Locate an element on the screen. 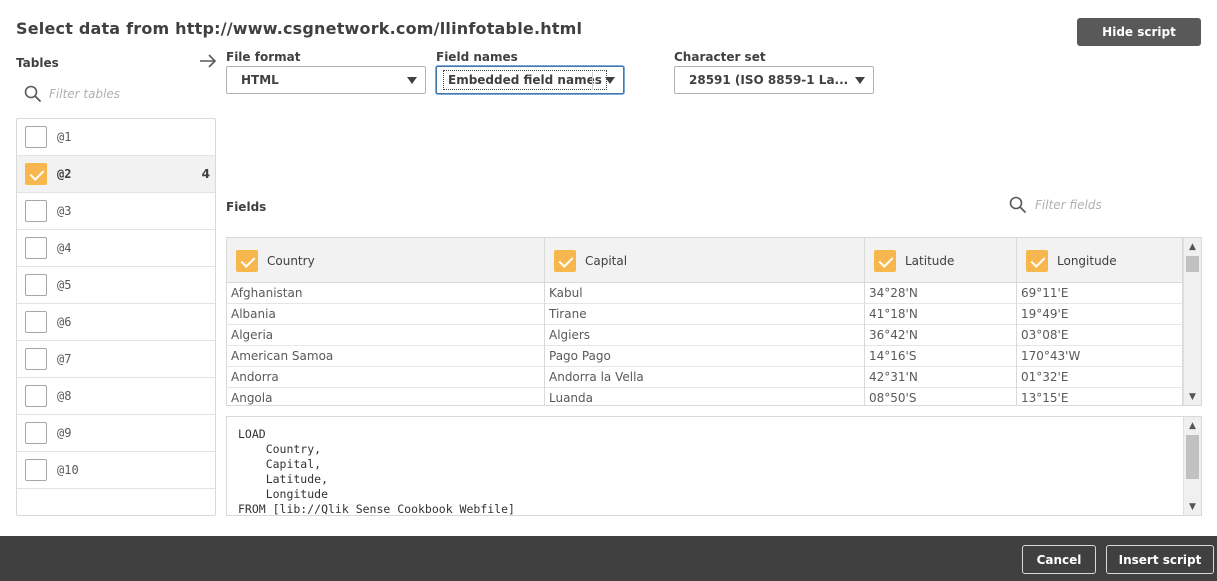  table-cell: Kabul is located at coordinates (705, 293).